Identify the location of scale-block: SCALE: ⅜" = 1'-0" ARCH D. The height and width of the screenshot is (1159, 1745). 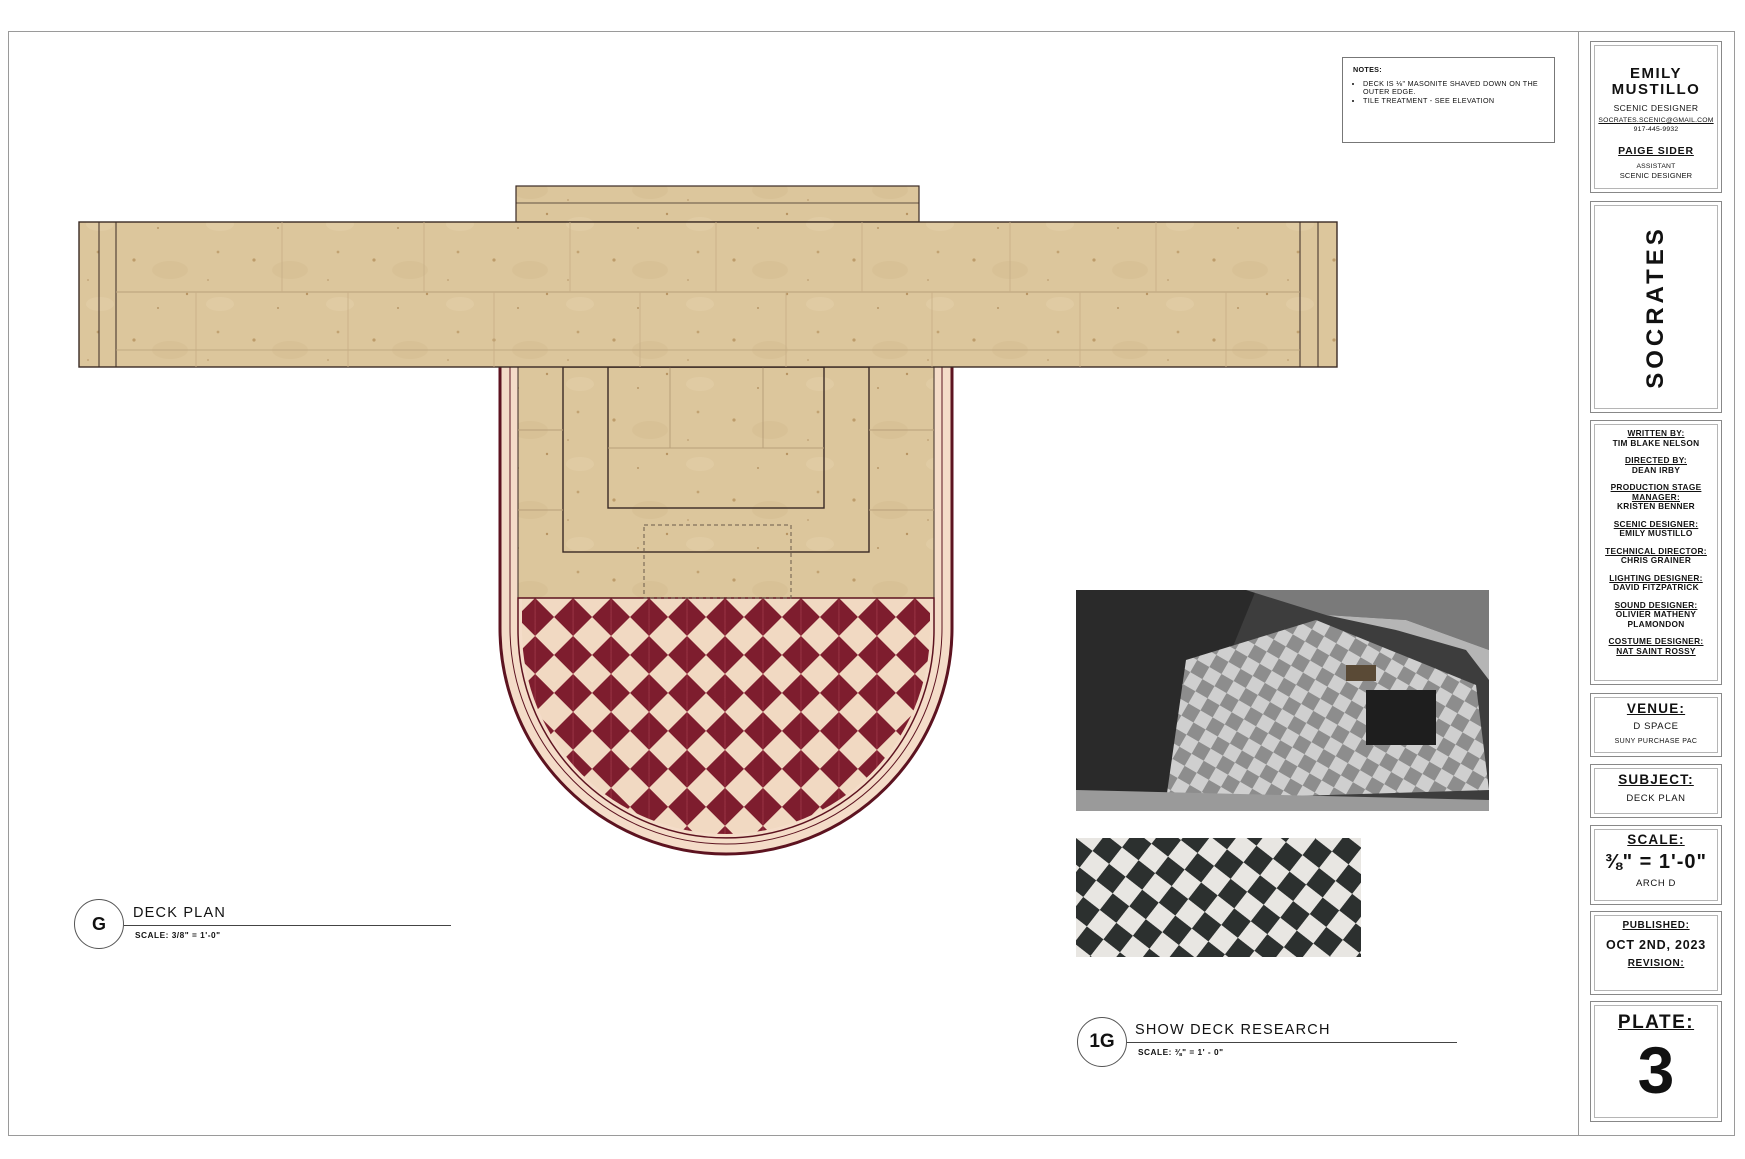
(1656, 865).